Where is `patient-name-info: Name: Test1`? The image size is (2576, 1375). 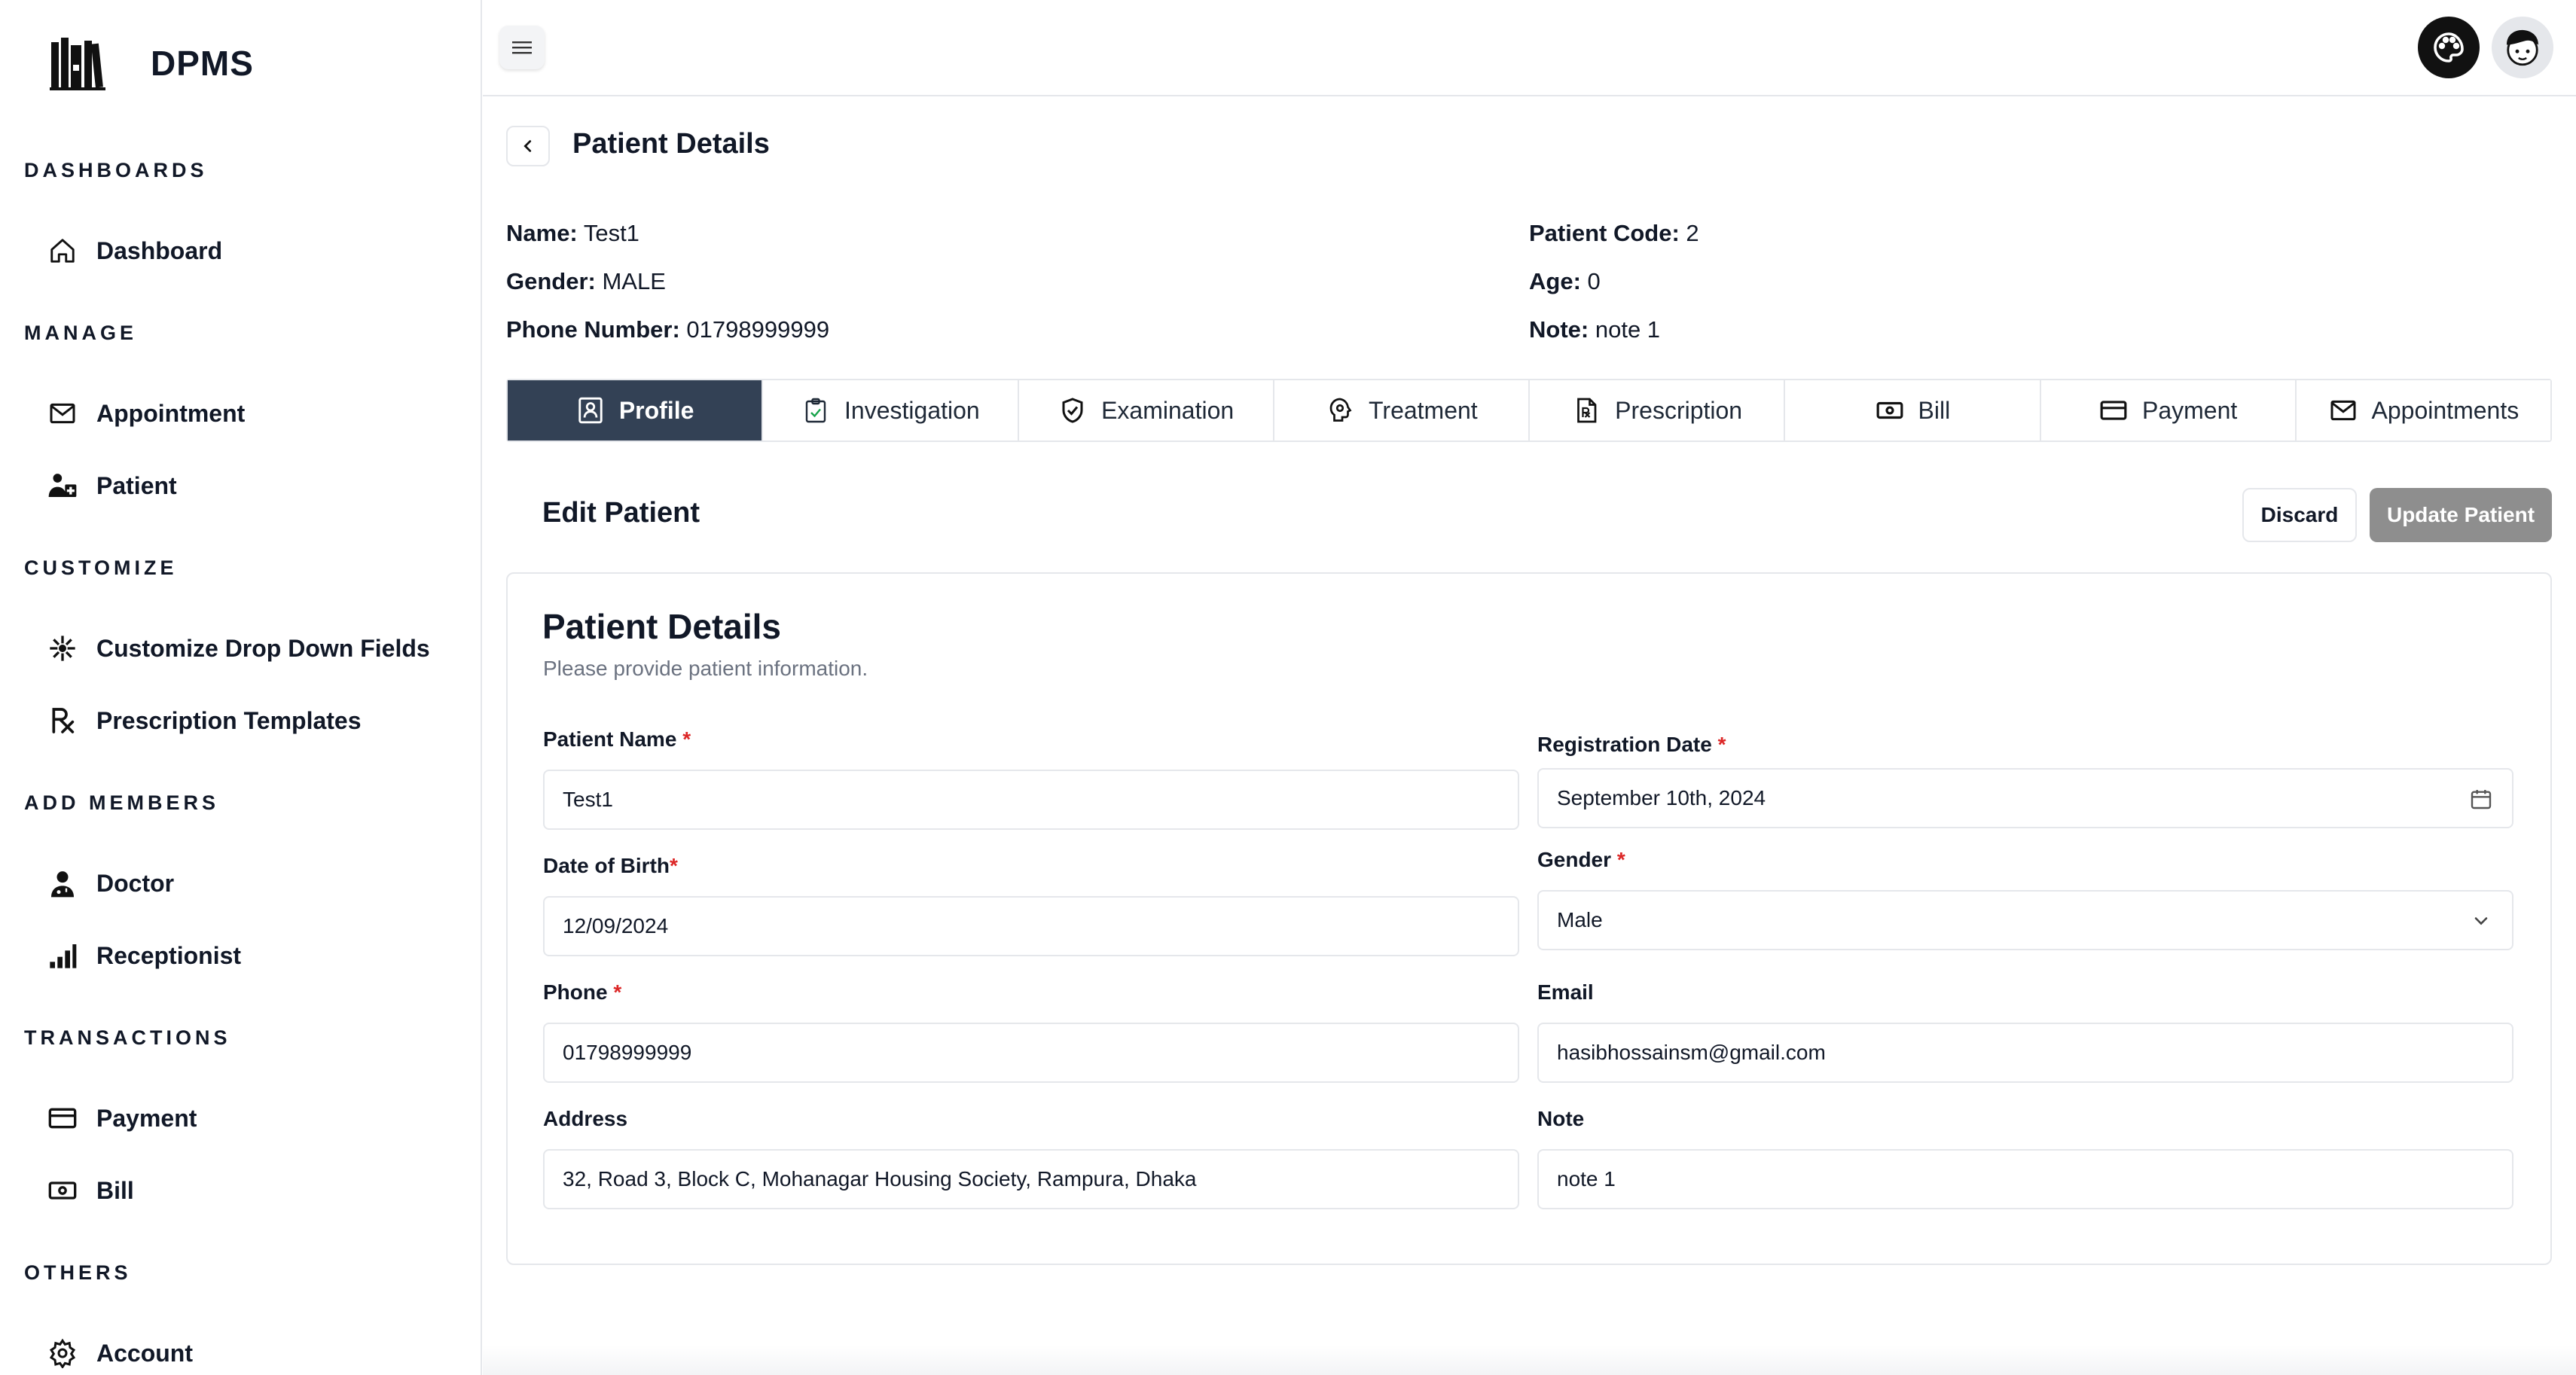
patient-name-info: Name: Test1 is located at coordinates (573, 234).